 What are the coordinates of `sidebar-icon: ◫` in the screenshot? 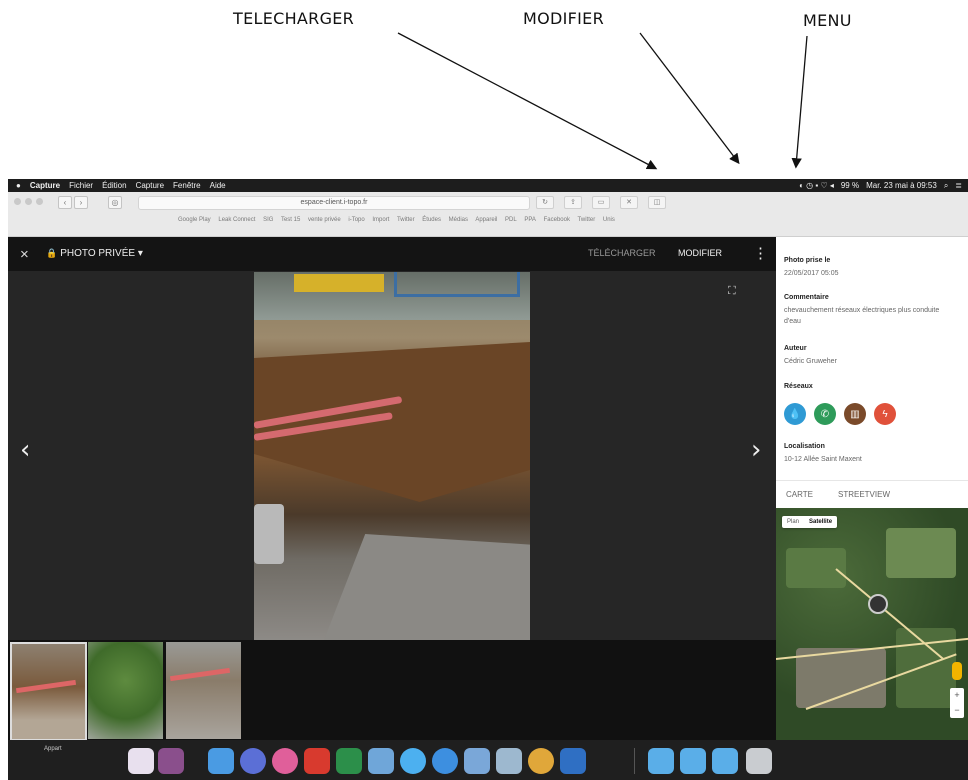 It's located at (657, 202).